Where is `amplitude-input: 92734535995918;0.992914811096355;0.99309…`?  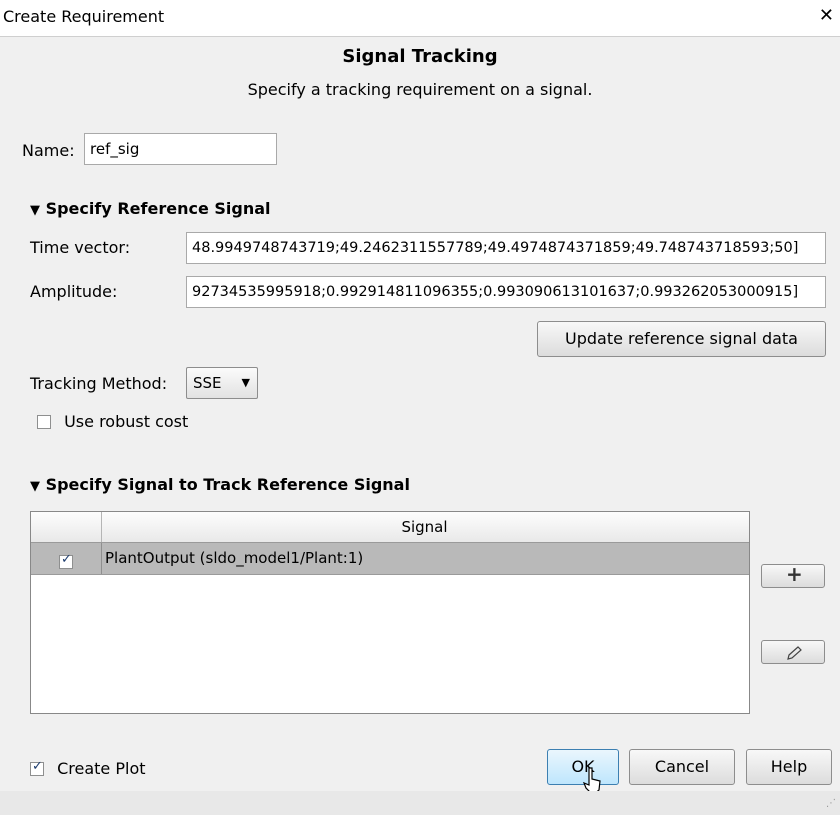
amplitude-input: 92734535995918;0.992914811096355;0.99309… is located at coordinates (506, 292).